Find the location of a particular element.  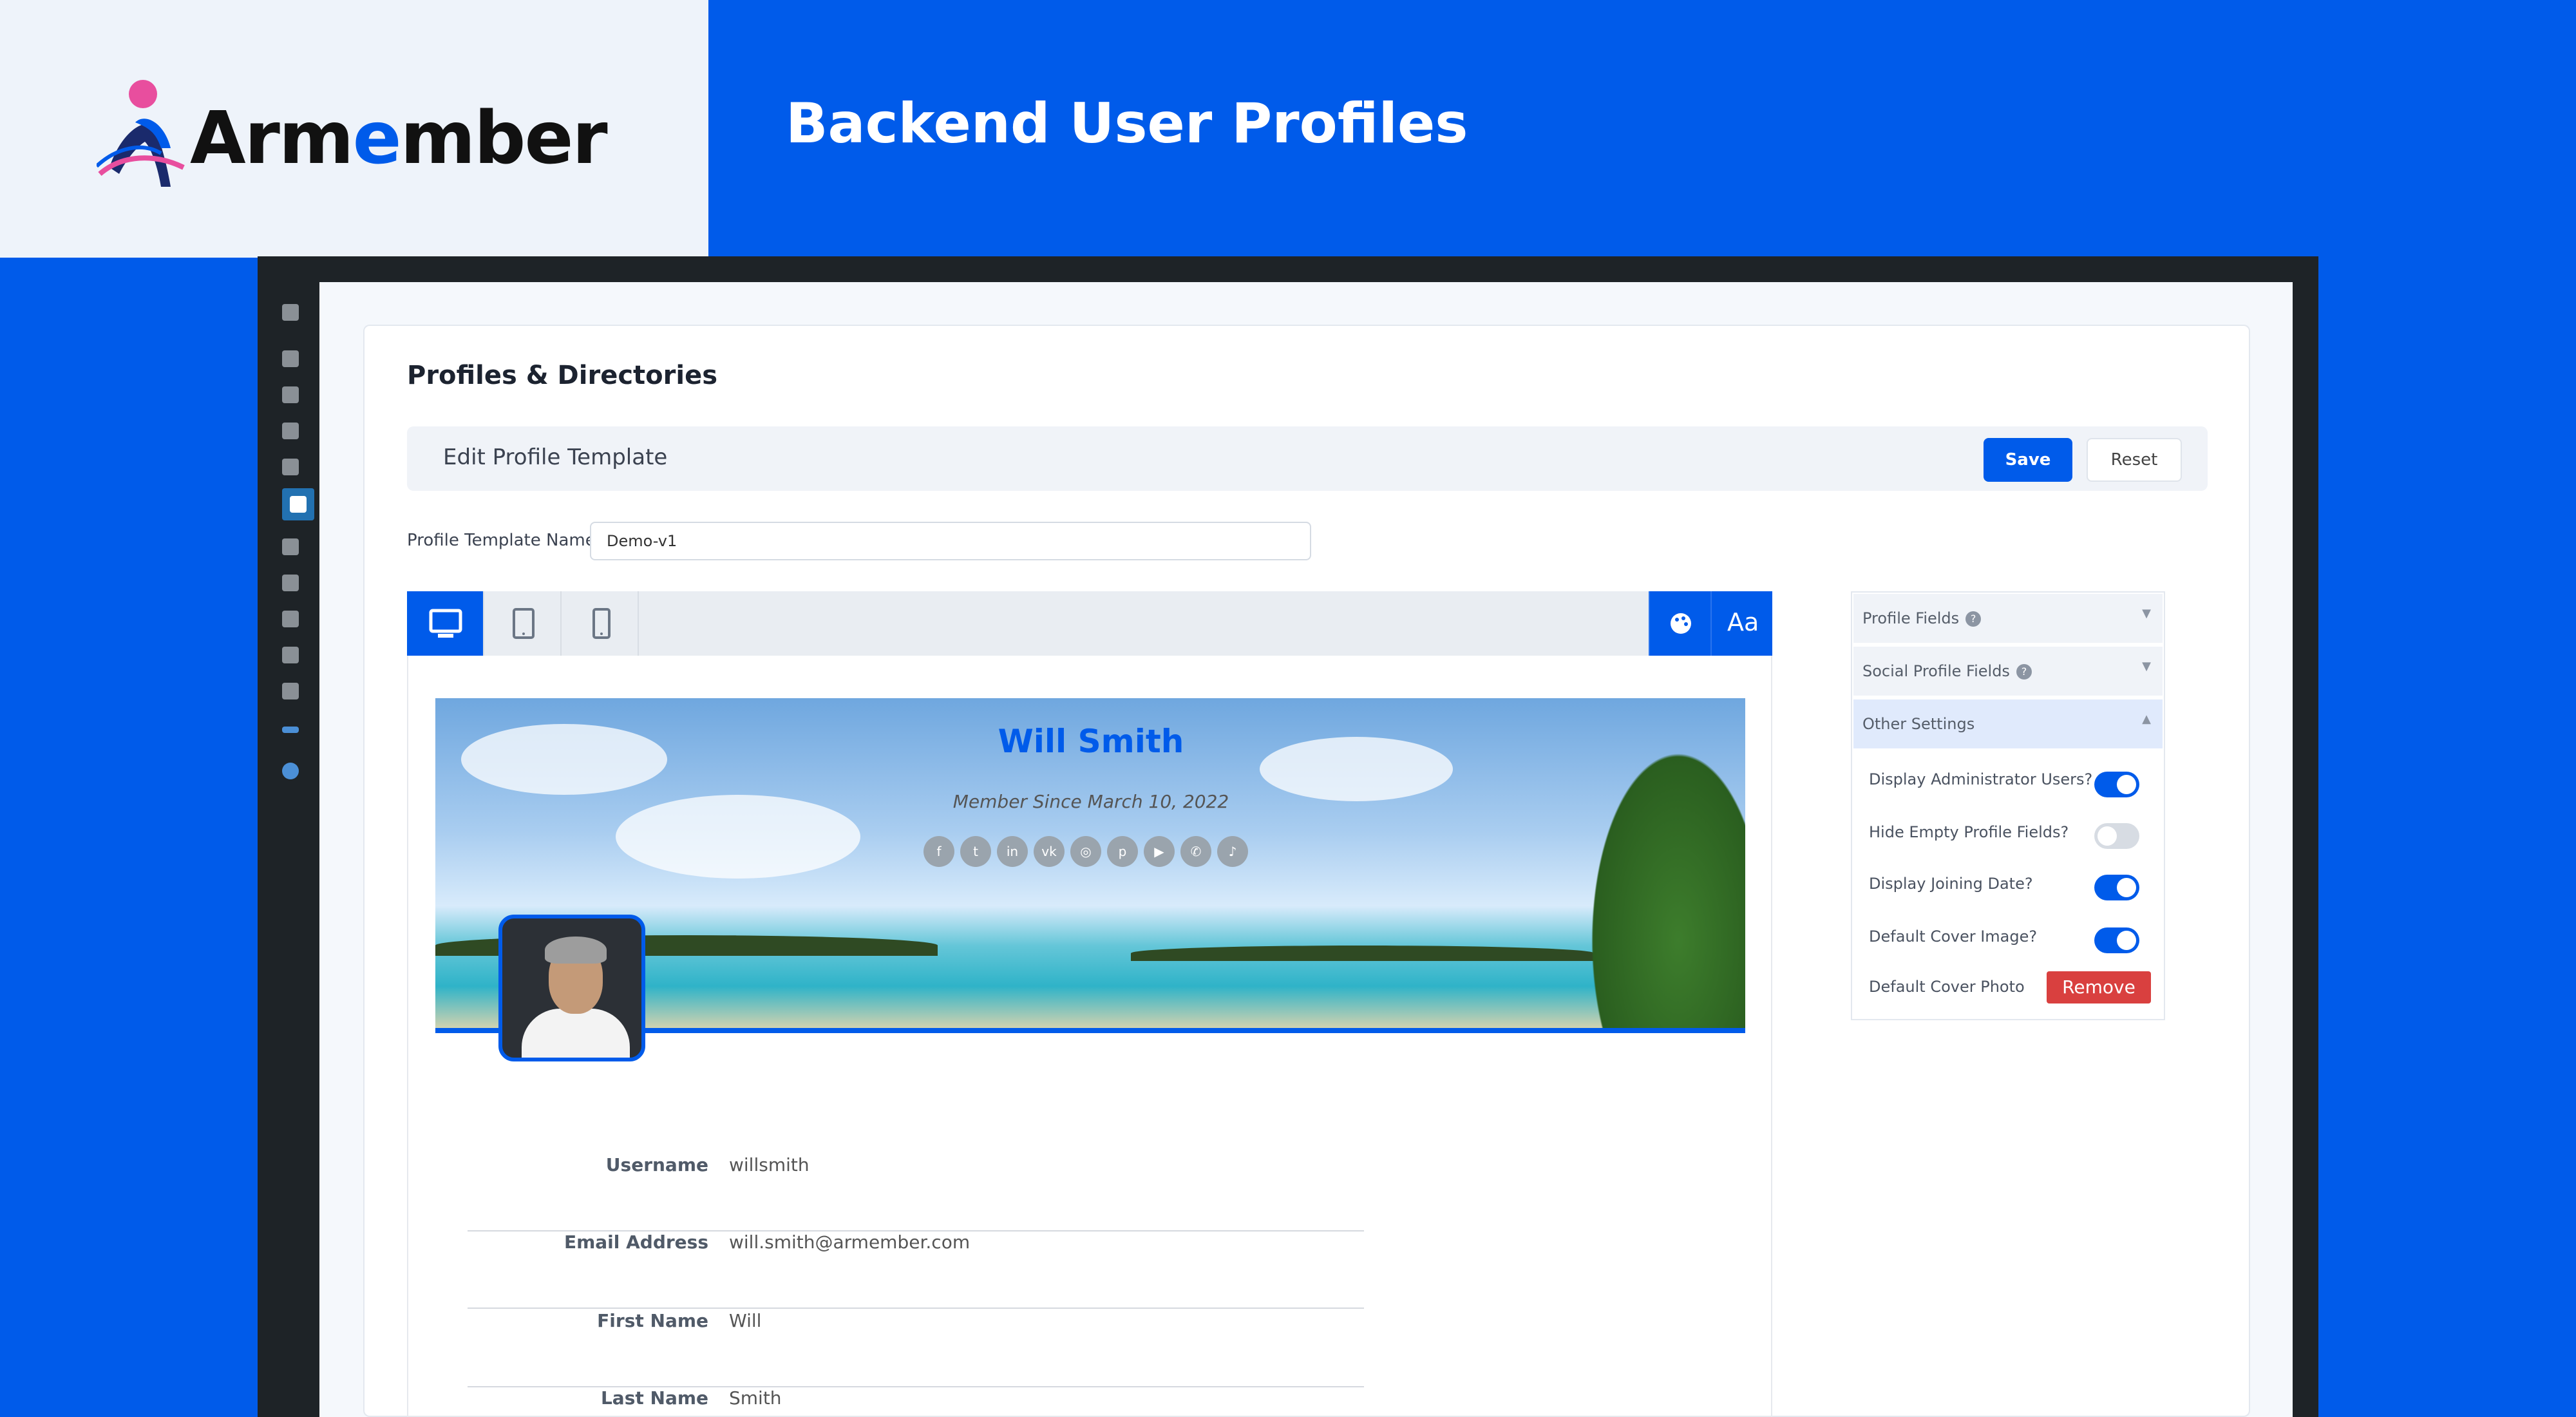

color-settings-button is located at coordinates (1679, 623).